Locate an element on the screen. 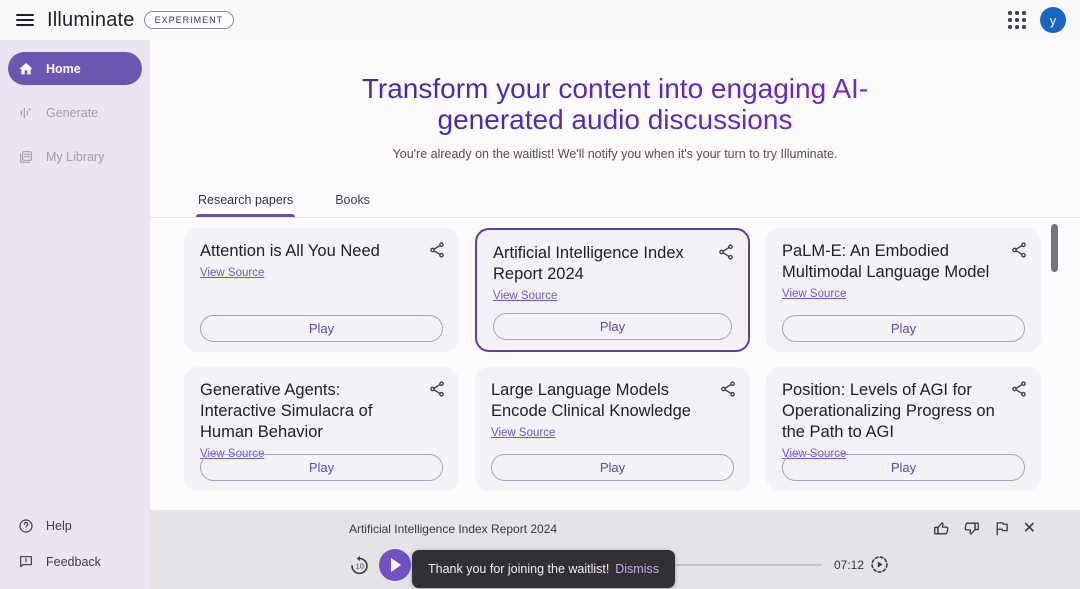 The image size is (1080, 589). playback-speed-icon is located at coordinates (879, 564).